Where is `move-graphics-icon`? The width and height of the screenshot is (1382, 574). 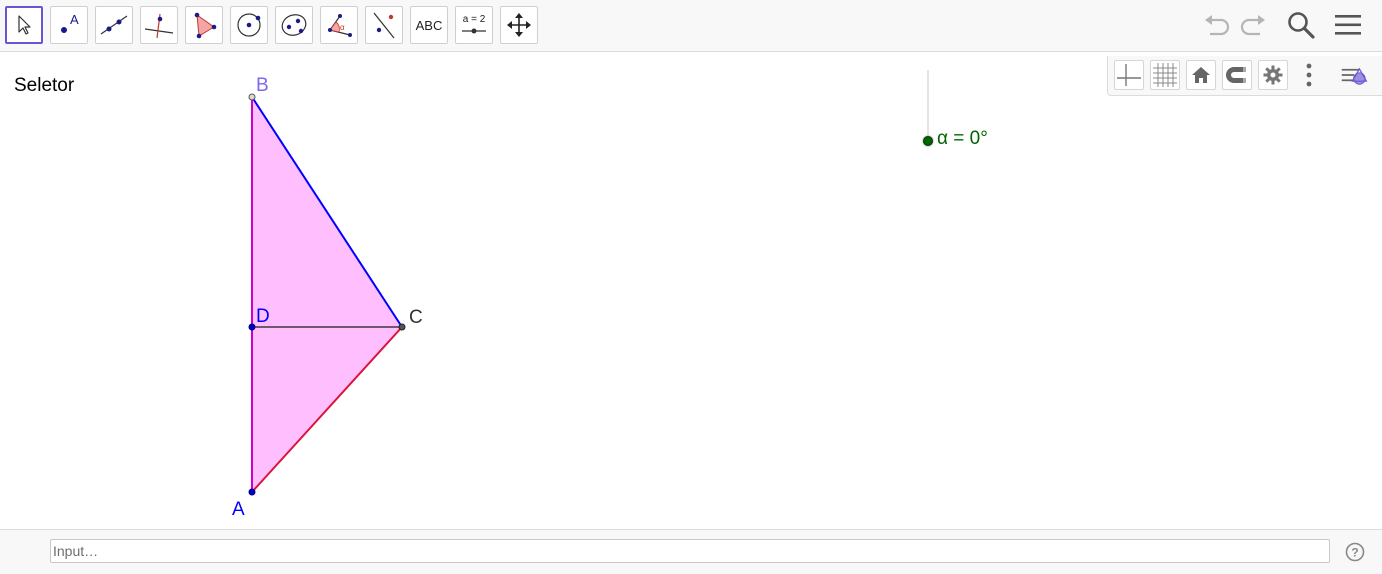 move-graphics-icon is located at coordinates (519, 25).